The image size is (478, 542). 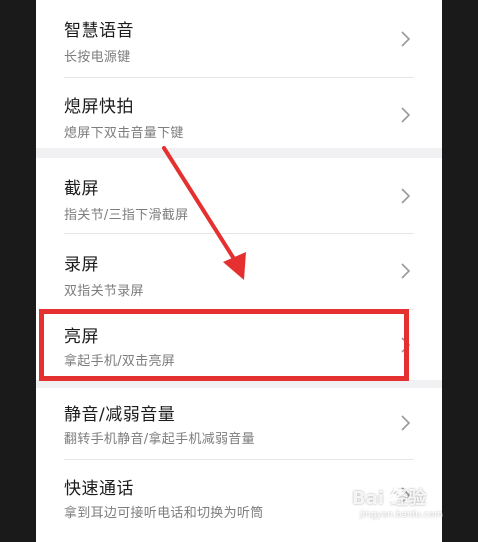 What do you see at coordinates (81, 189) in the screenshot?
I see `item-title: 截屏` at bounding box center [81, 189].